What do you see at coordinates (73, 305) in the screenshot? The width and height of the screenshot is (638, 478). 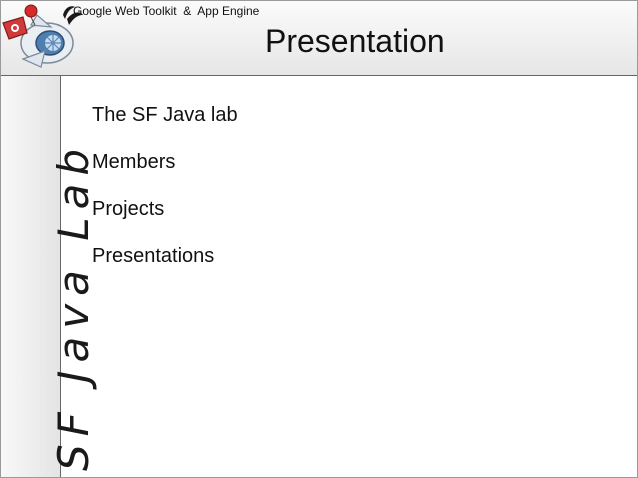 I see `sidebar-label: SF Java Lab` at bounding box center [73, 305].